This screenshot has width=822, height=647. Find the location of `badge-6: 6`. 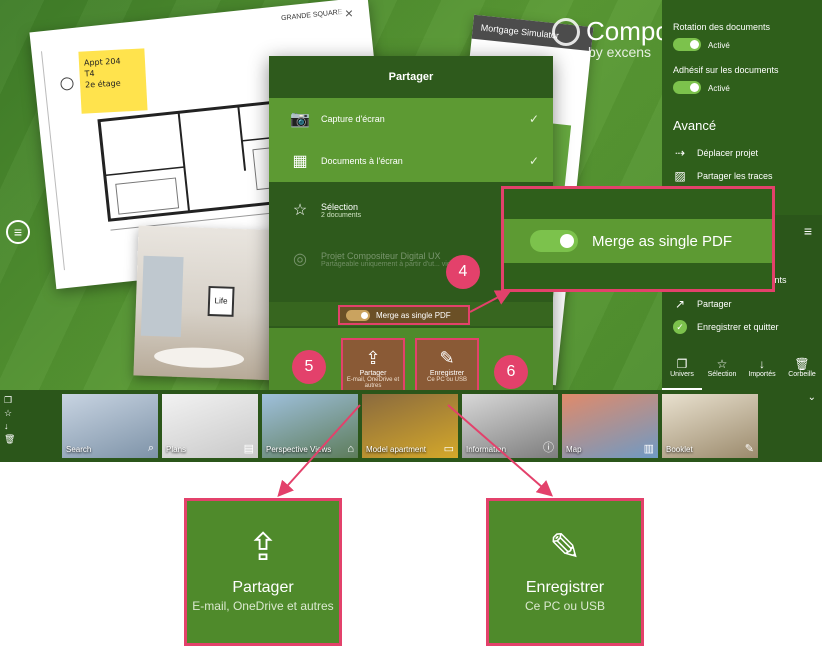

badge-6: 6 is located at coordinates (511, 372).